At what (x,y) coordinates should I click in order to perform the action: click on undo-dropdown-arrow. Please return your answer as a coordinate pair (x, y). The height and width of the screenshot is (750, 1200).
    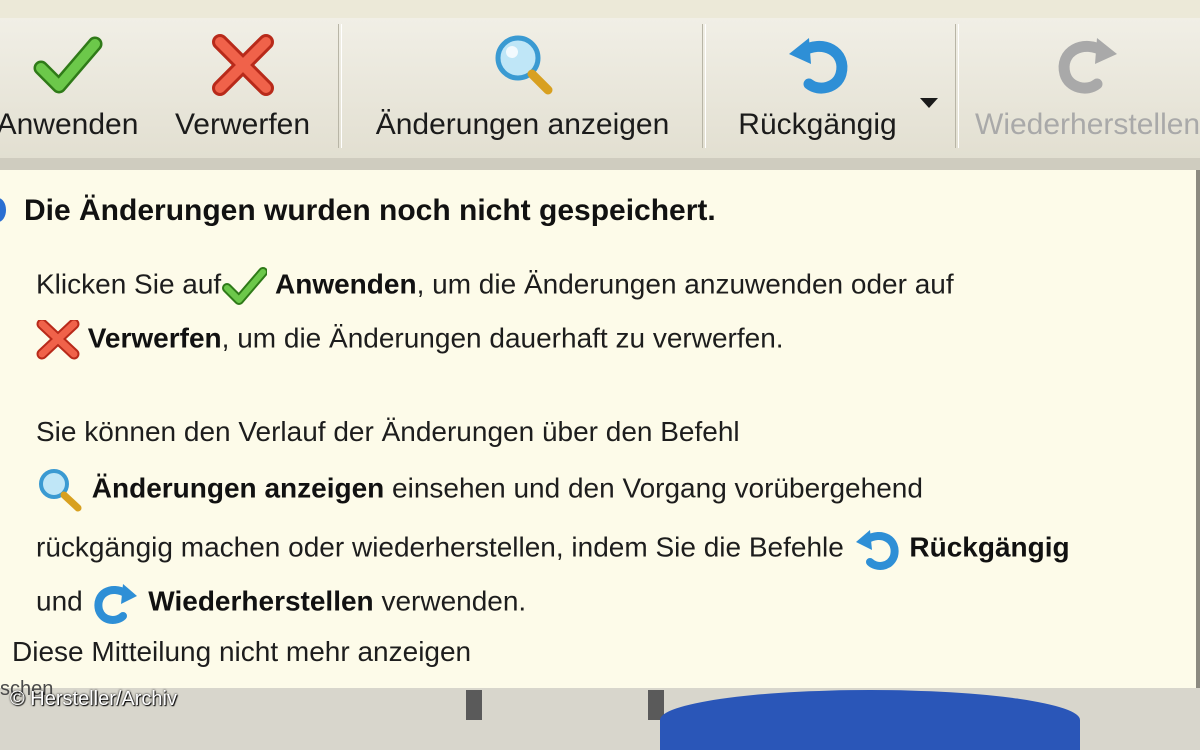
    Looking at the image, I should click on (929, 103).